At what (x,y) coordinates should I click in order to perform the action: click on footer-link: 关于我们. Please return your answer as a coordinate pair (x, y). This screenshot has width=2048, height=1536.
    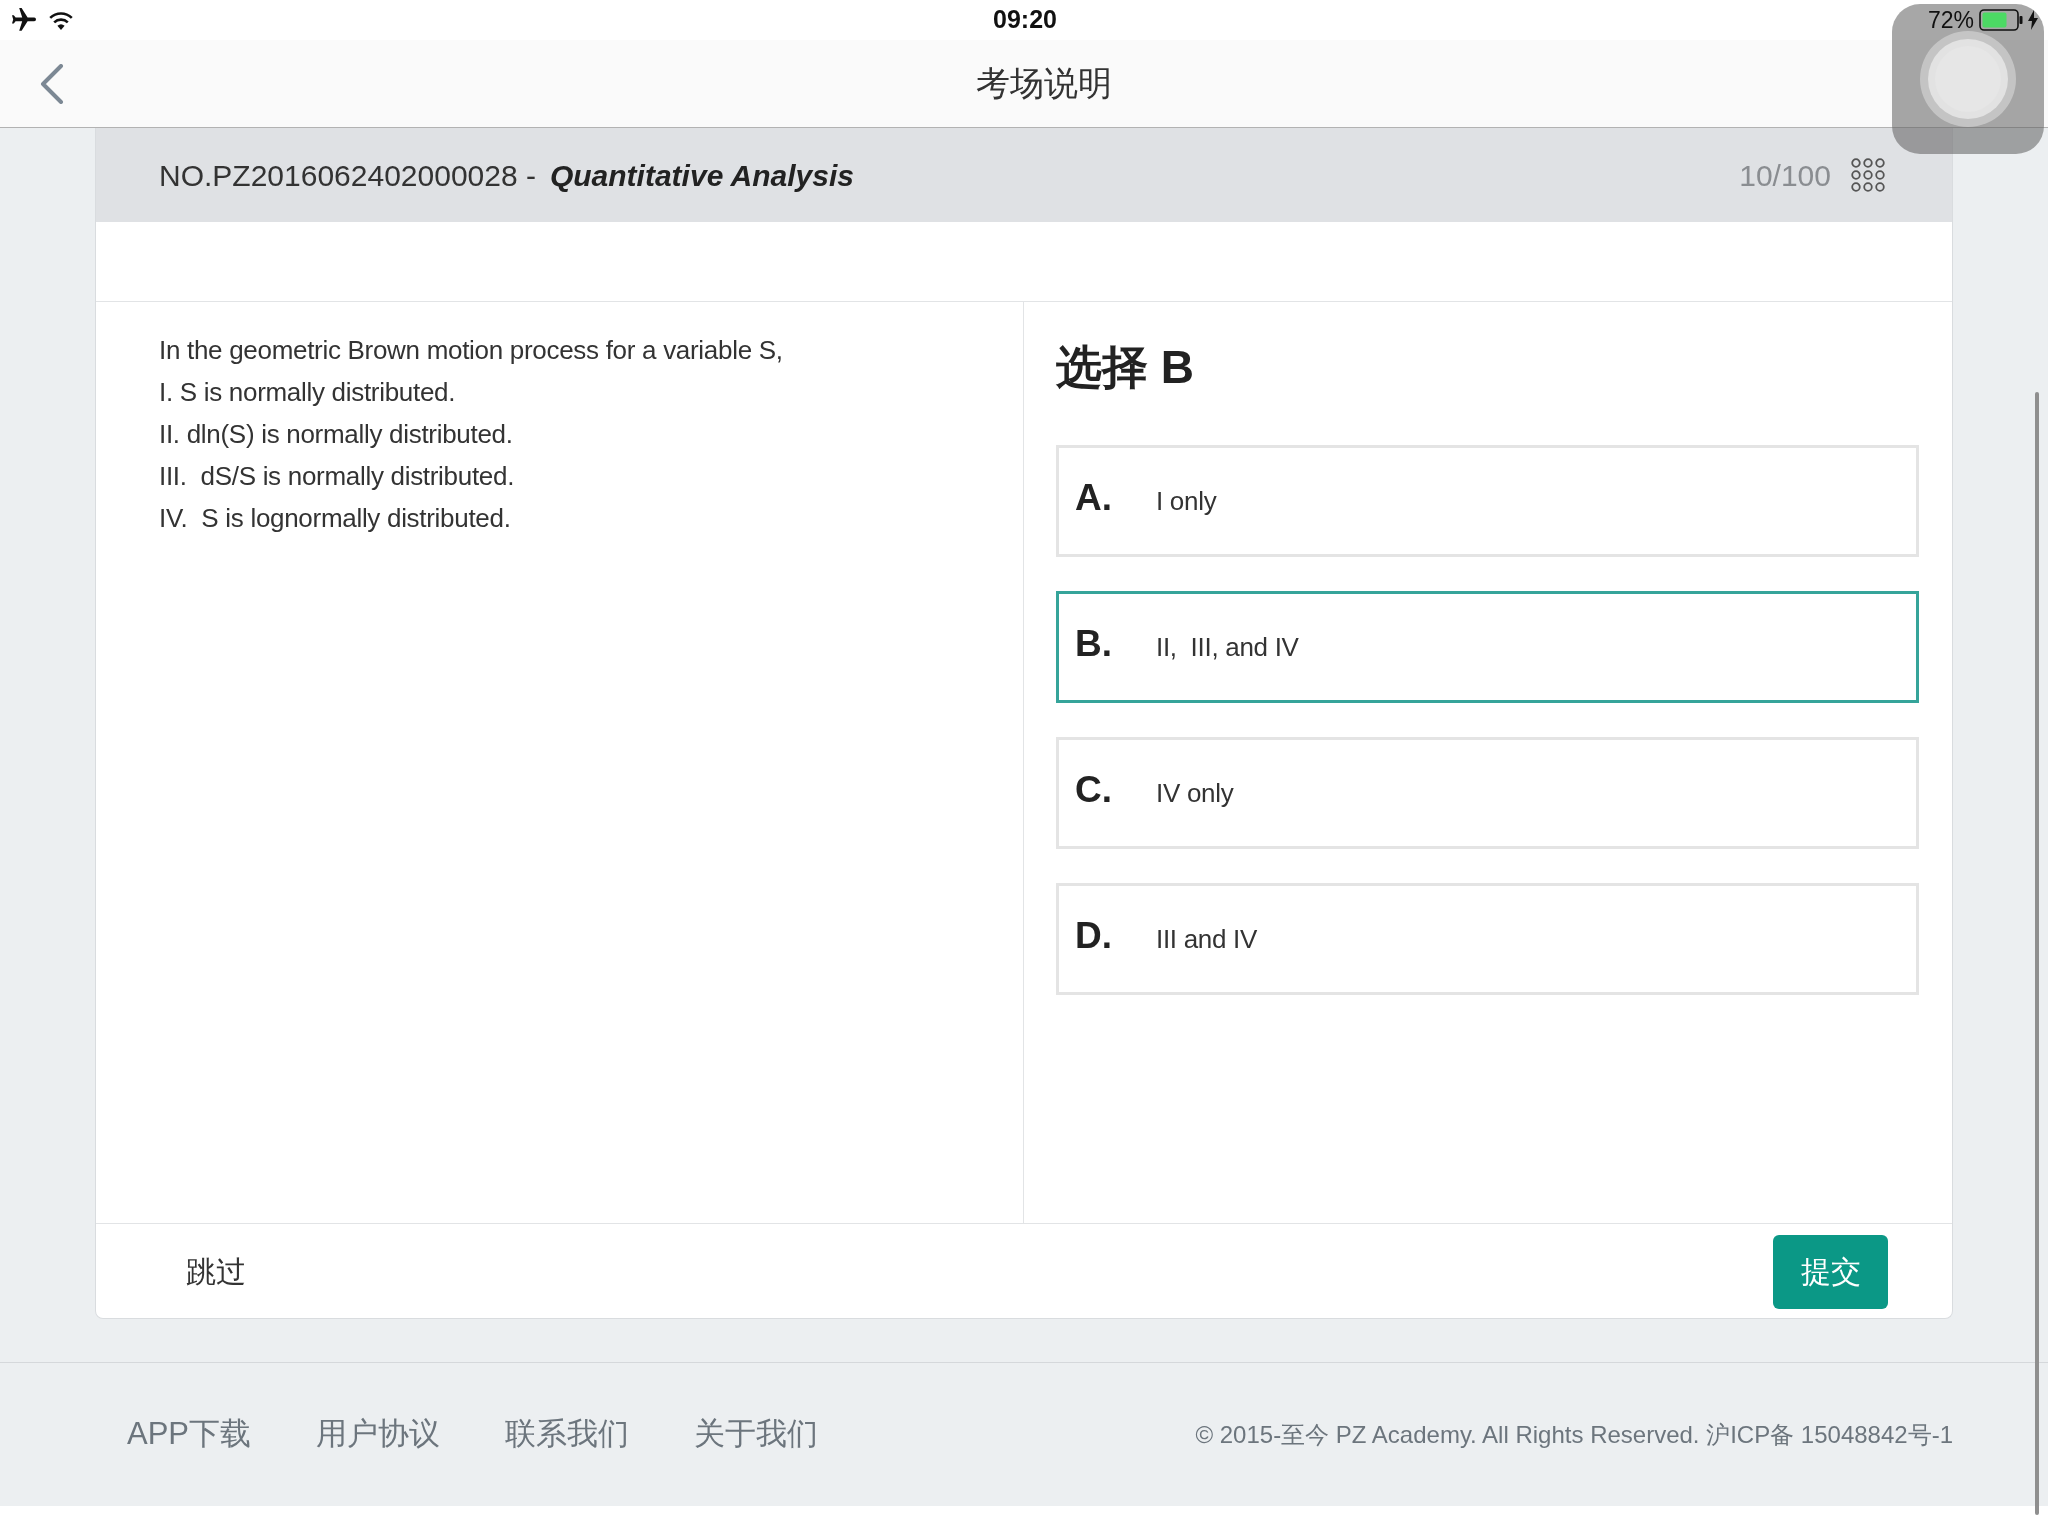
    Looking at the image, I should click on (756, 1434).